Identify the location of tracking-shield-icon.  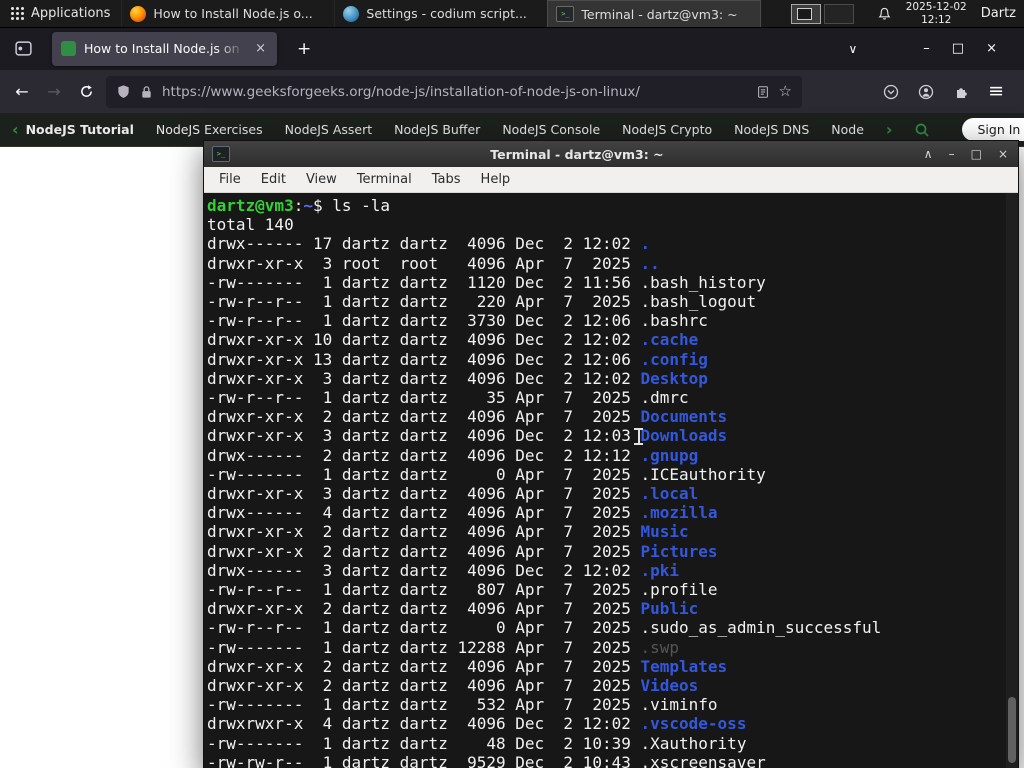
(123, 91).